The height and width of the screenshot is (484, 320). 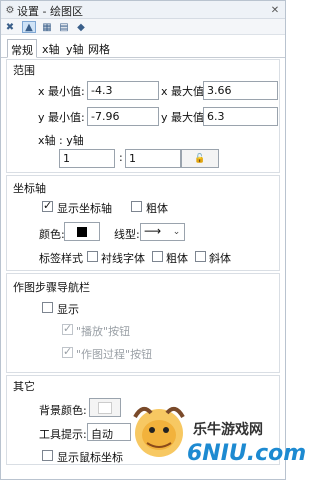 I want to click on linetype-dropdown: ⟶ ⌄, so click(x=162, y=232).